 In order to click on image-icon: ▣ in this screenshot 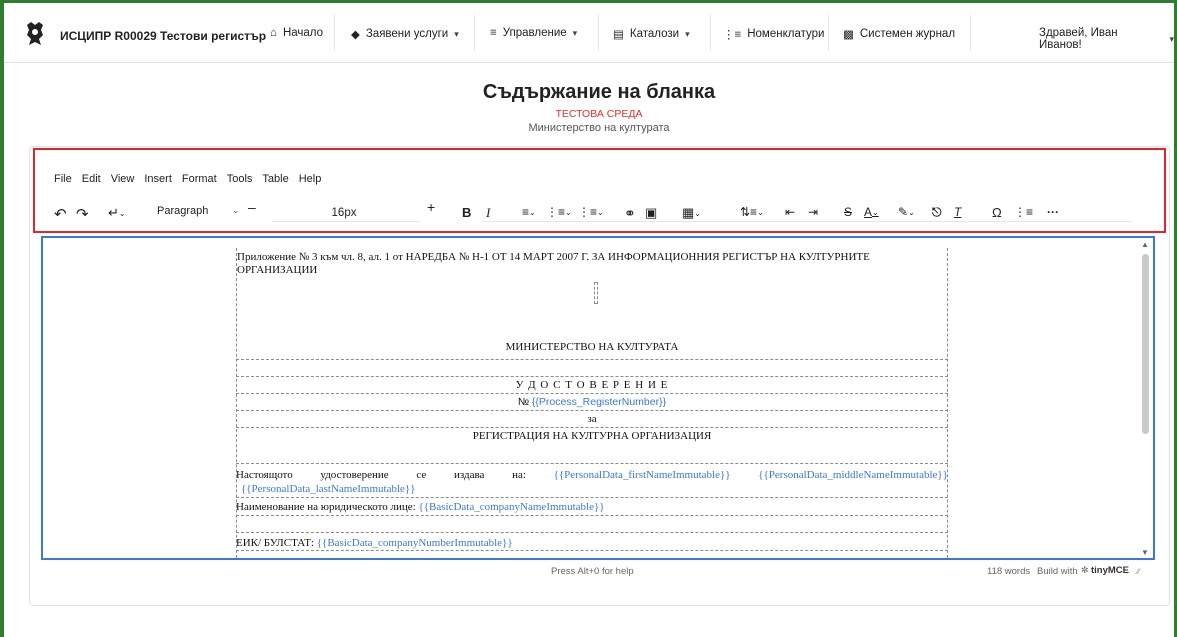, I will do `click(651, 213)`.